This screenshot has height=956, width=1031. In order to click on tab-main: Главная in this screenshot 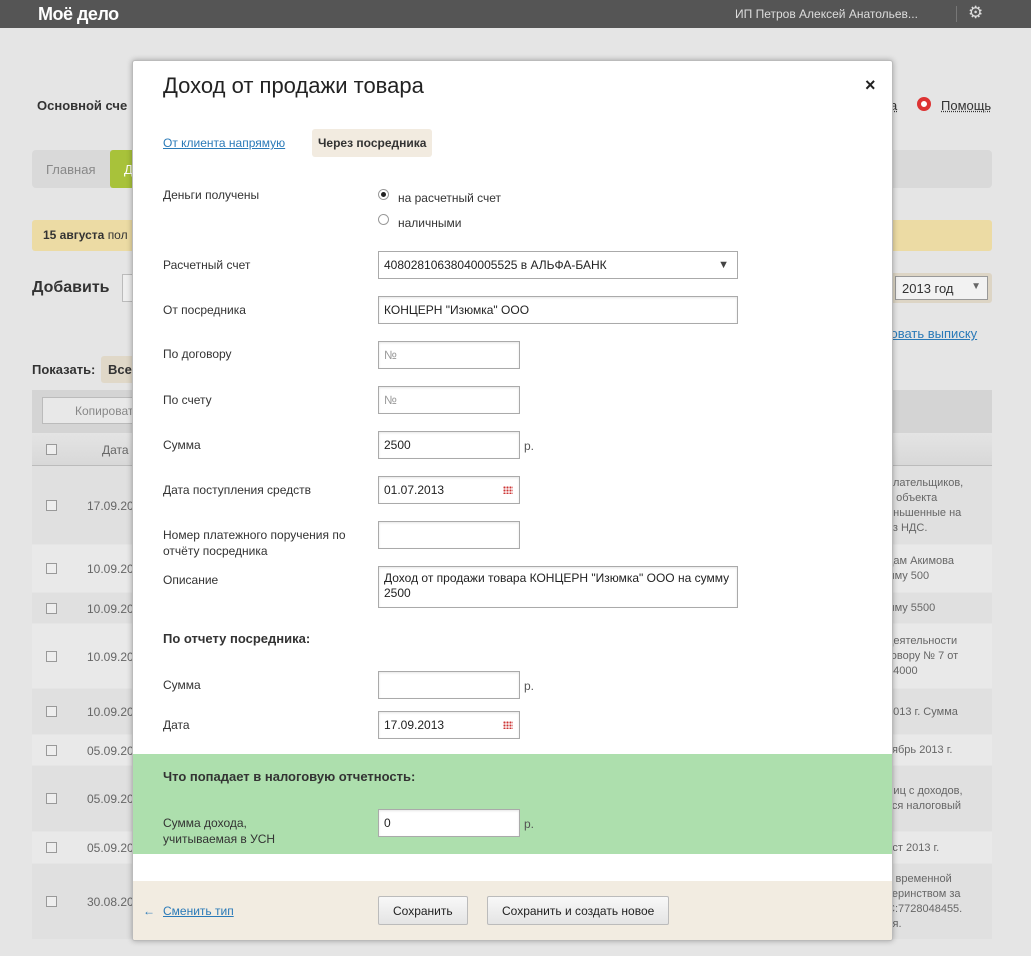, I will do `click(71, 169)`.